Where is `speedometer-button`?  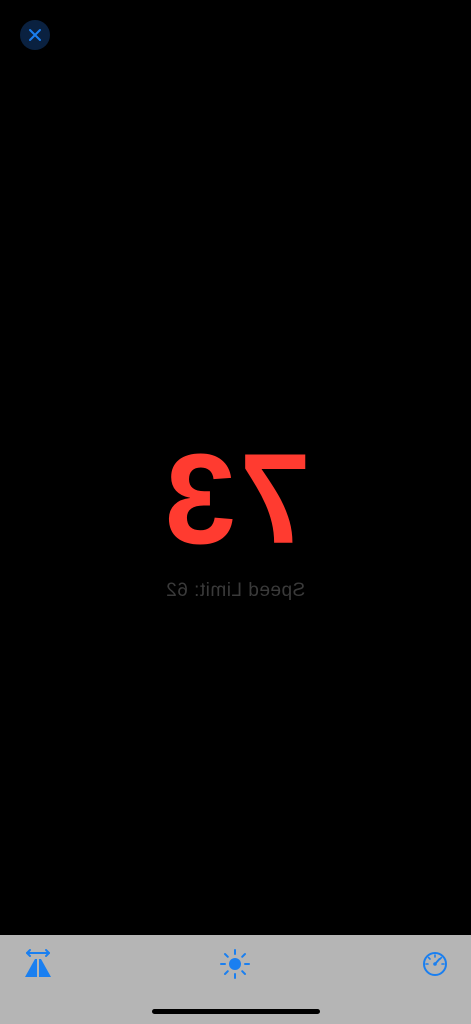
speedometer-button is located at coordinates (435, 964).